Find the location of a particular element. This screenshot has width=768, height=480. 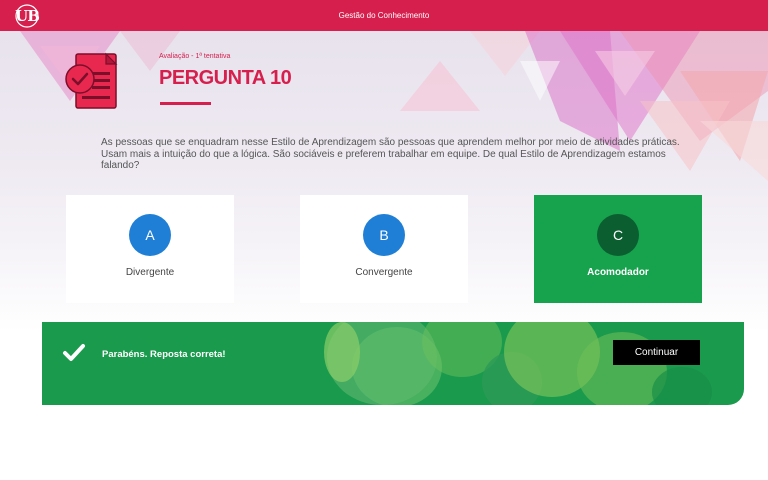

option-a: A Divergente is located at coordinates (150, 249).